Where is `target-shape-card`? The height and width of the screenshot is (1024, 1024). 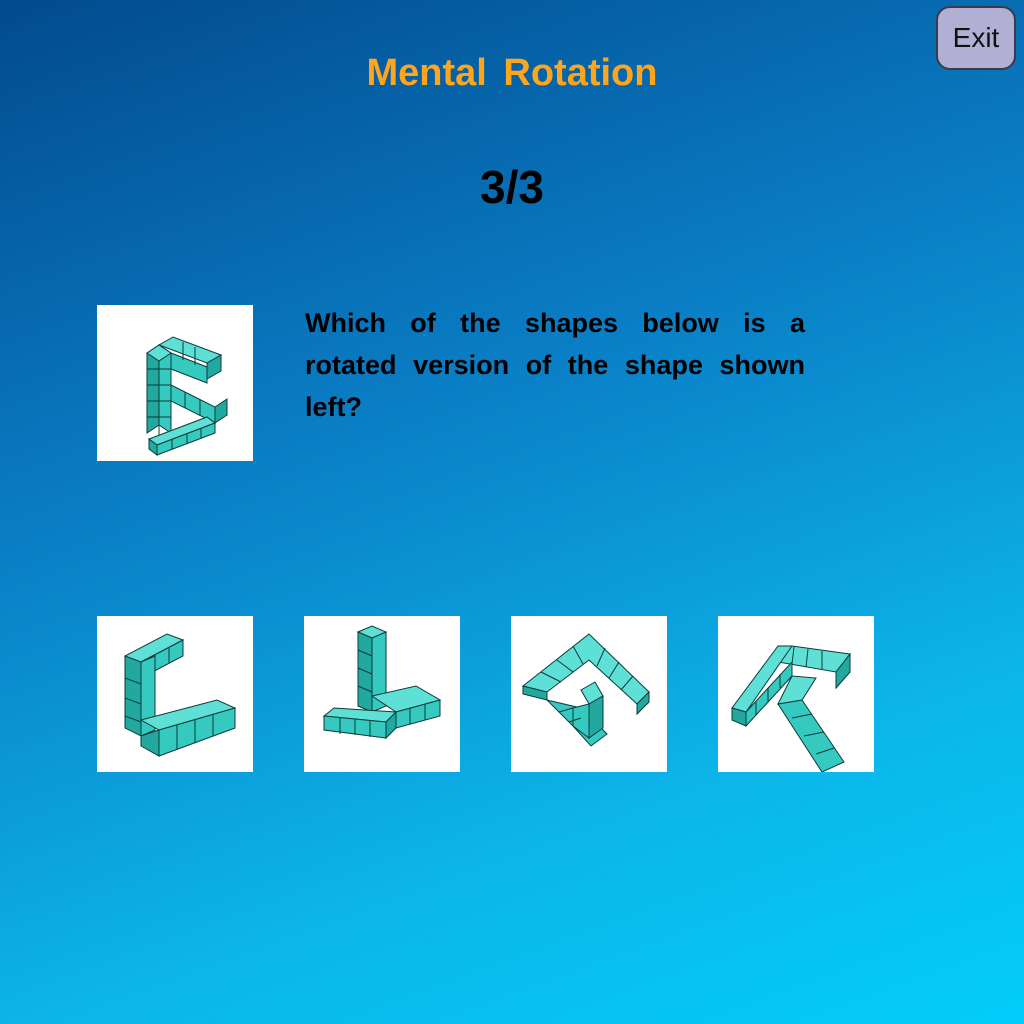 target-shape-card is located at coordinates (175, 383).